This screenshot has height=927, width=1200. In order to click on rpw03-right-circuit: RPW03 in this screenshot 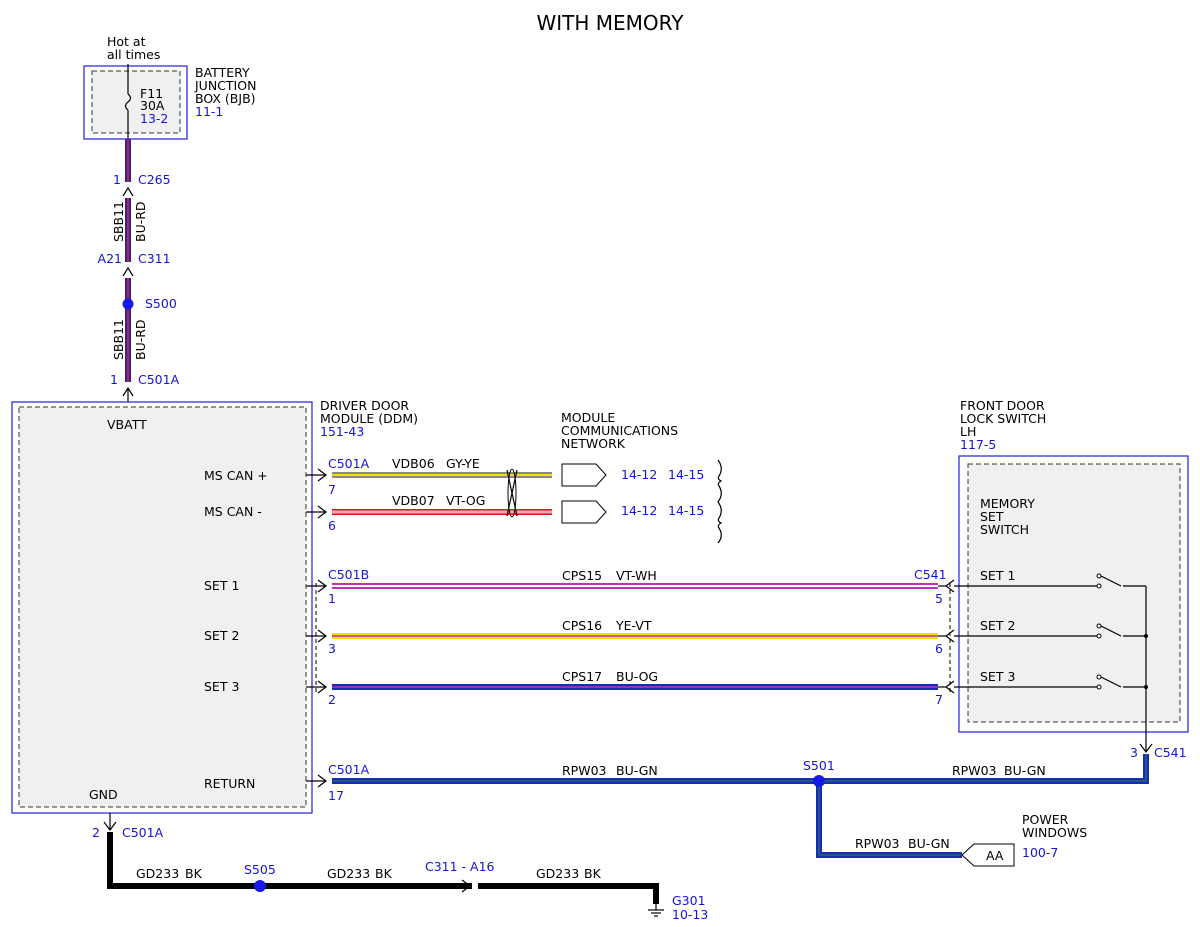, I will do `click(974, 770)`.